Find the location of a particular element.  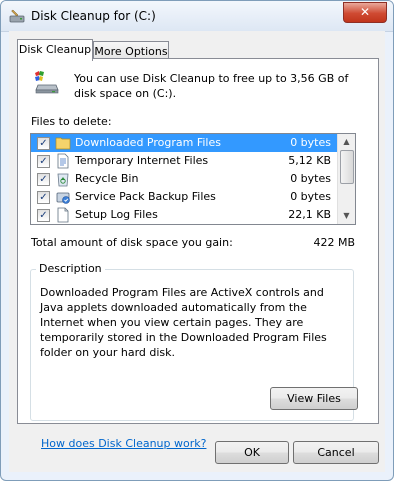

total-space-label: Total amount of disk space you gain: is located at coordinates (132, 242).